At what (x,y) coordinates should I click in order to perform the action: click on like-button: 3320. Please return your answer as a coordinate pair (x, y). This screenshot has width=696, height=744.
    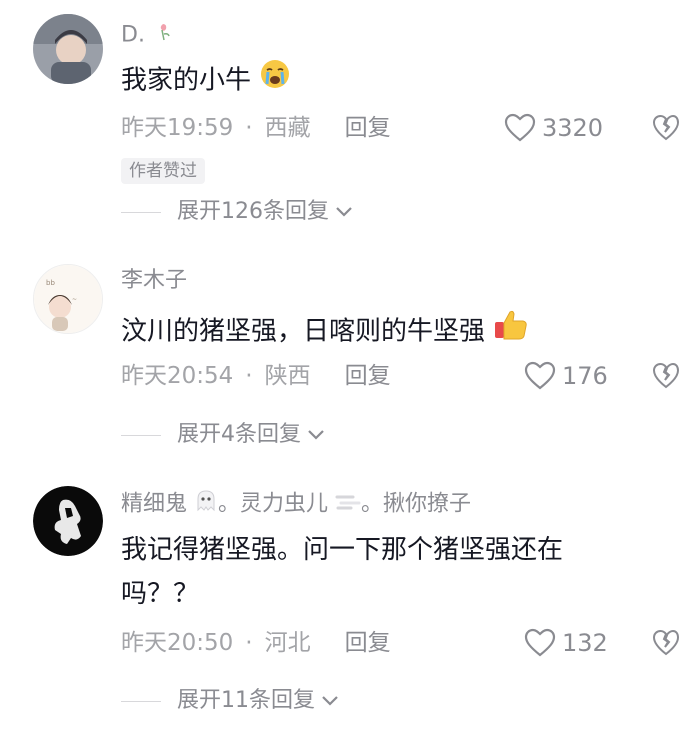
    Looking at the image, I should click on (553, 128).